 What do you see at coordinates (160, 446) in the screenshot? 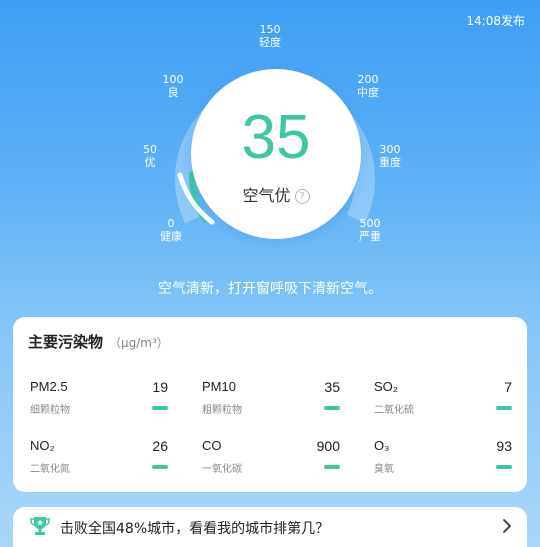
I see `pollutant-value: 26` at bounding box center [160, 446].